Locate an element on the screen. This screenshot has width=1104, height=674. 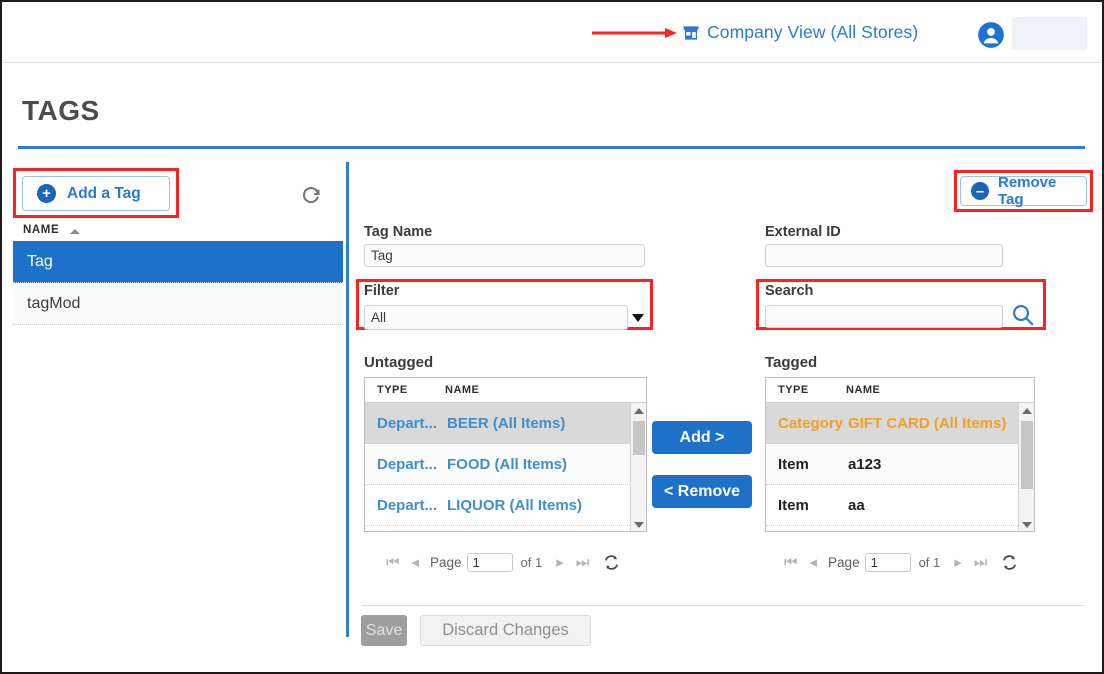
search-label: Search is located at coordinates (789, 291).